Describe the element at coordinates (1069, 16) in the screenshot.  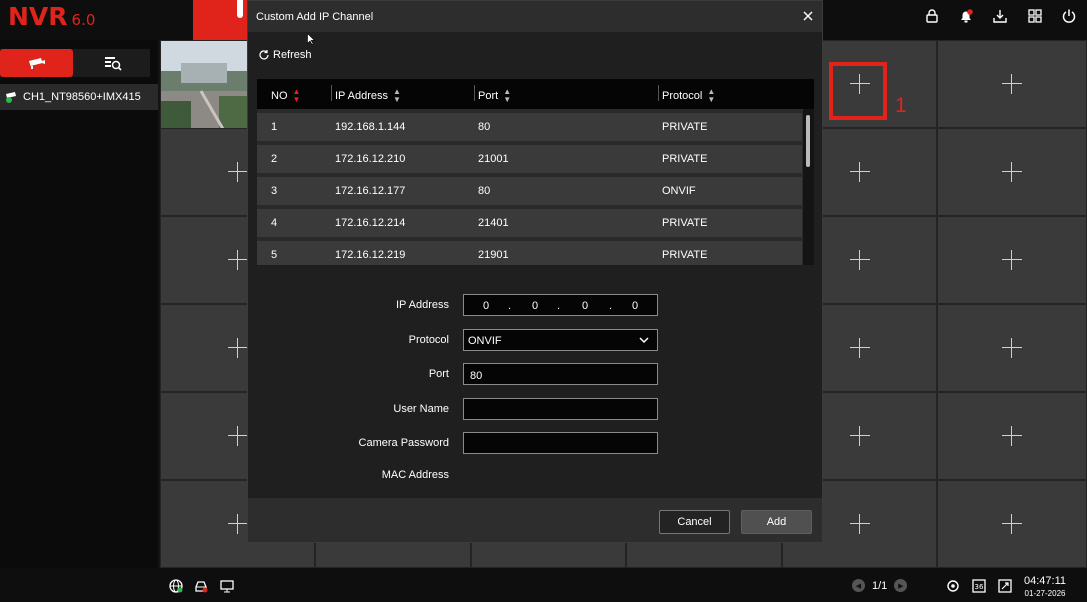
I see `power-icon` at that location.